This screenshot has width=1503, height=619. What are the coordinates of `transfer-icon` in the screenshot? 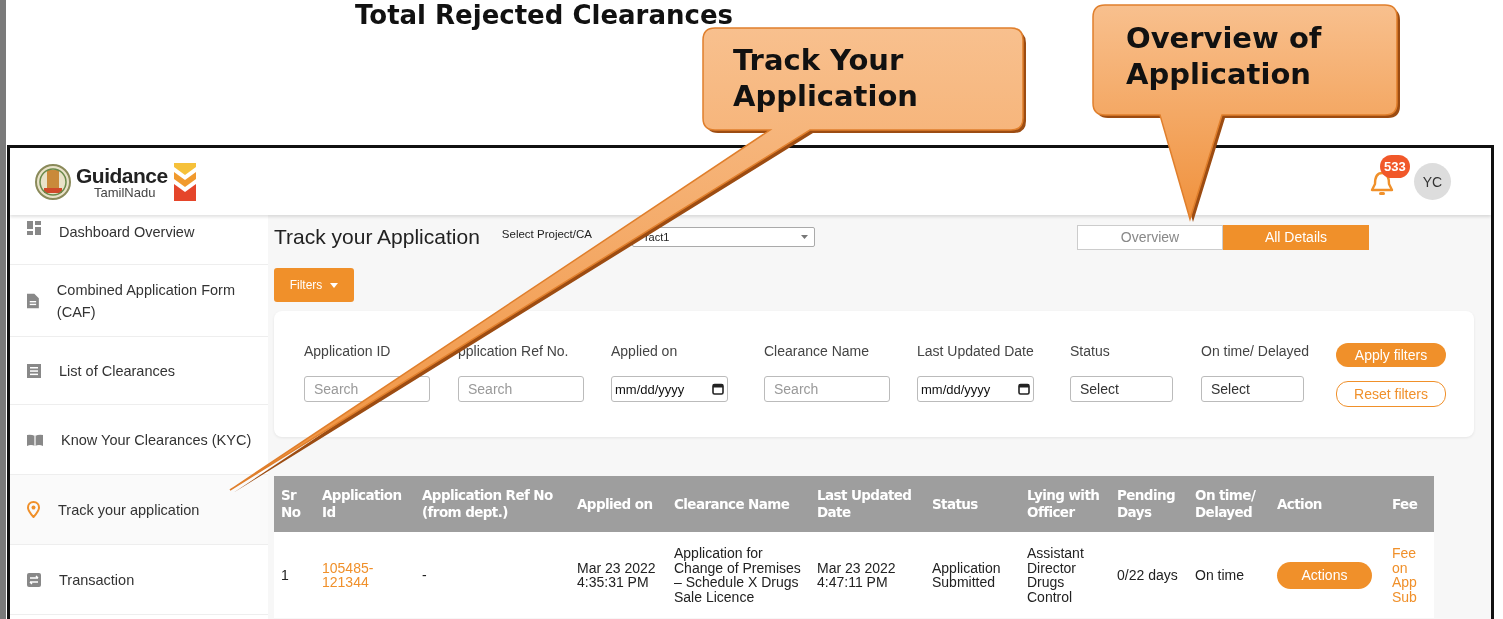 It's located at (34, 579).